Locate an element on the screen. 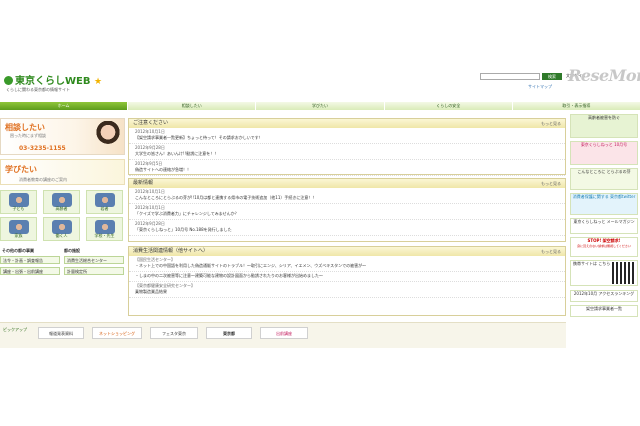 The width and height of the screenshot is (640, 426). pickup-netshop: ネットショッピング is located at coordinates (117, 333).